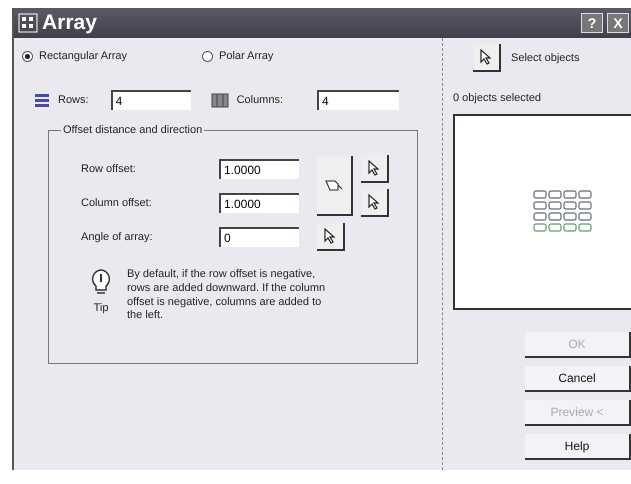 The height and width of the screenshot is (484, 631). I want to click on field-label: Row offset:, so click(108, 169).